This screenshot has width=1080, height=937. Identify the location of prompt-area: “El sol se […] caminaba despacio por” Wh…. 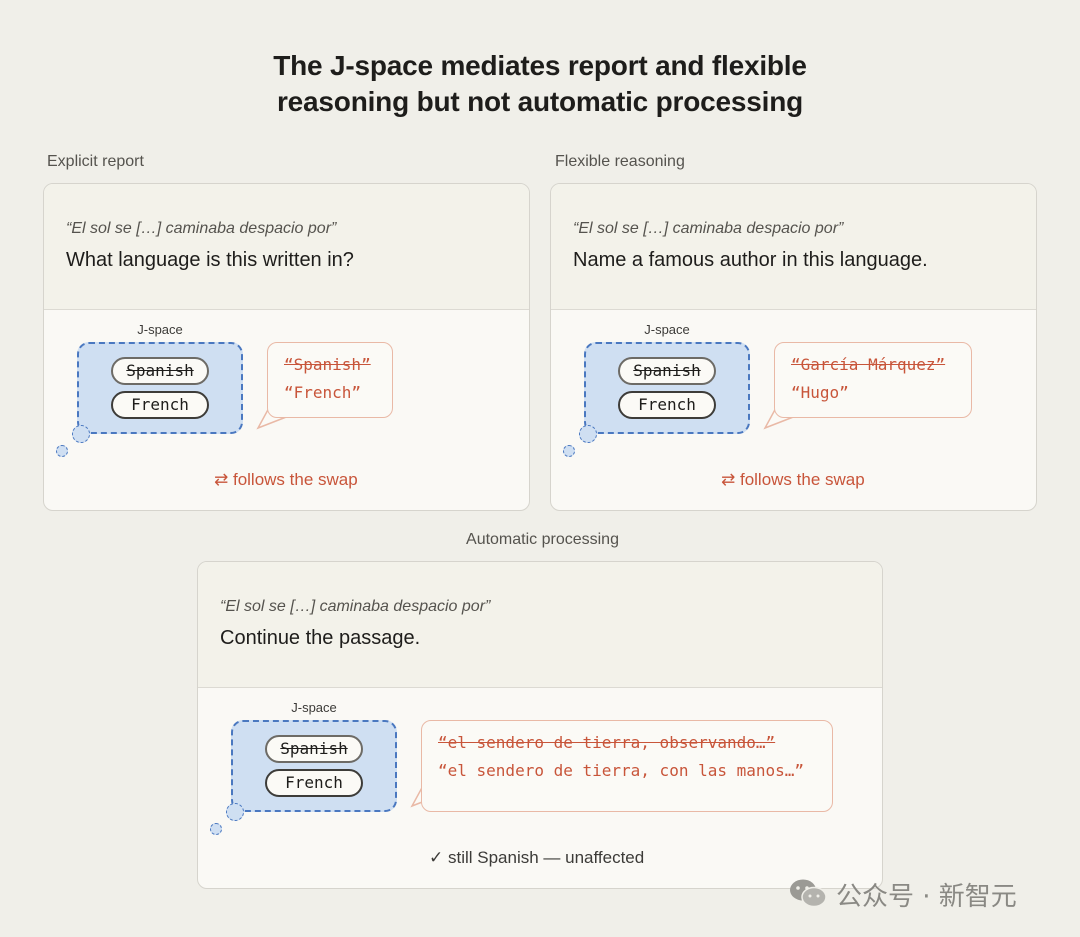
(286, 247).